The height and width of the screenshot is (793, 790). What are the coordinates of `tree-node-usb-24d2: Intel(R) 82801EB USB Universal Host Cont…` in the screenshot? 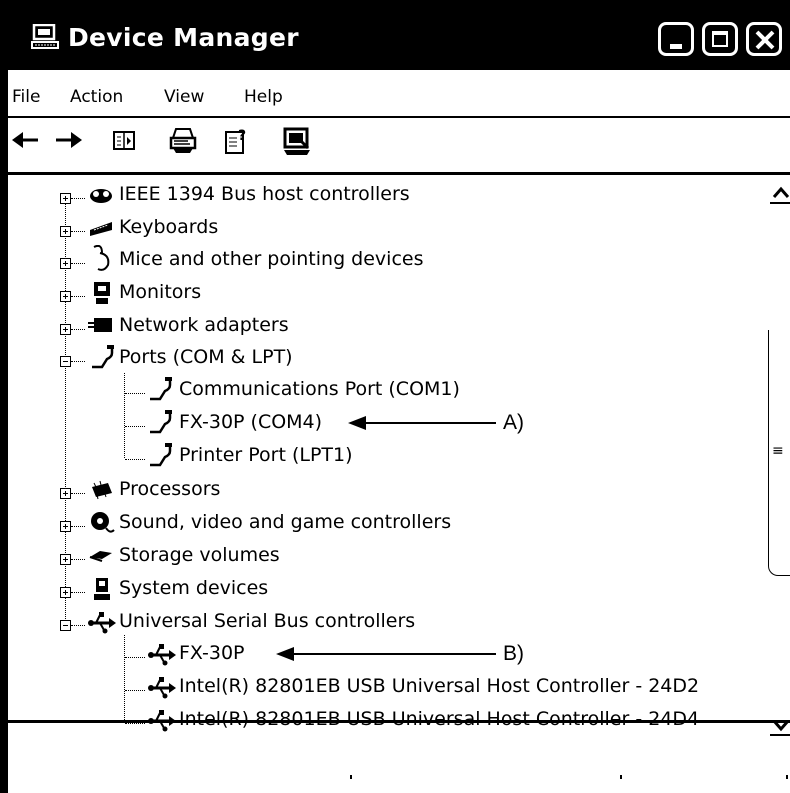 It's located at (378, 687).